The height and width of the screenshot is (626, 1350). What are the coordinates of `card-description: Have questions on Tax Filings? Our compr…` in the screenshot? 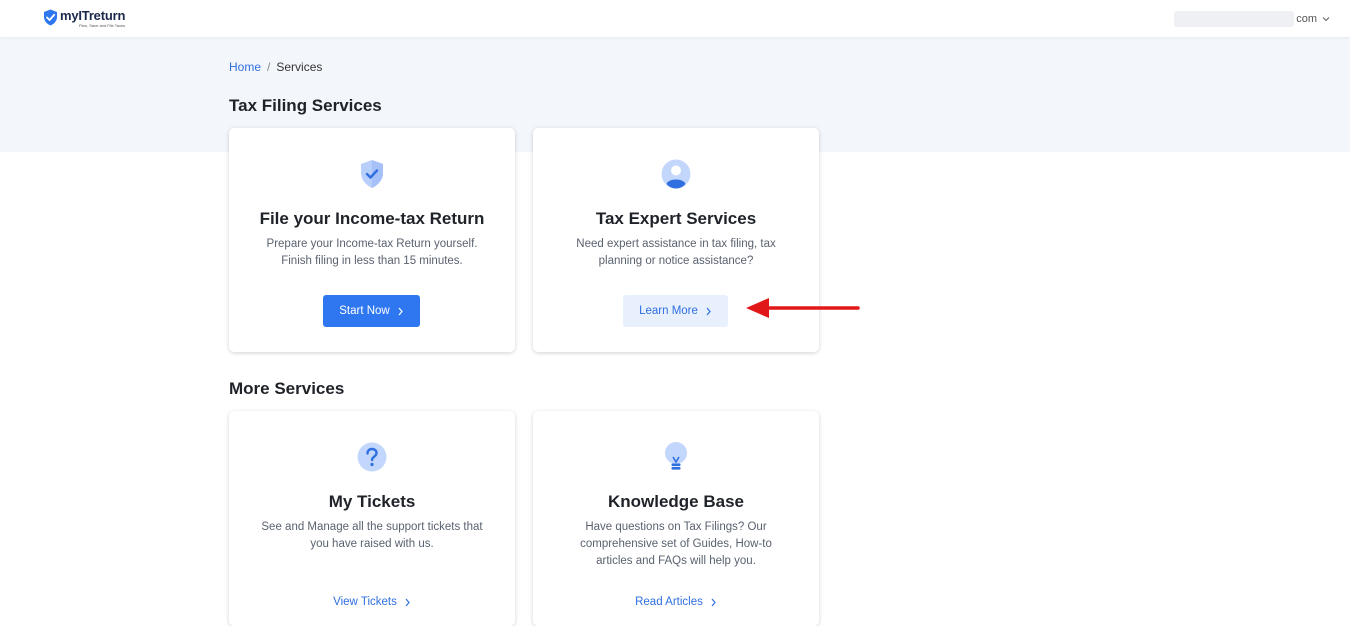 It's located at (676, 544).